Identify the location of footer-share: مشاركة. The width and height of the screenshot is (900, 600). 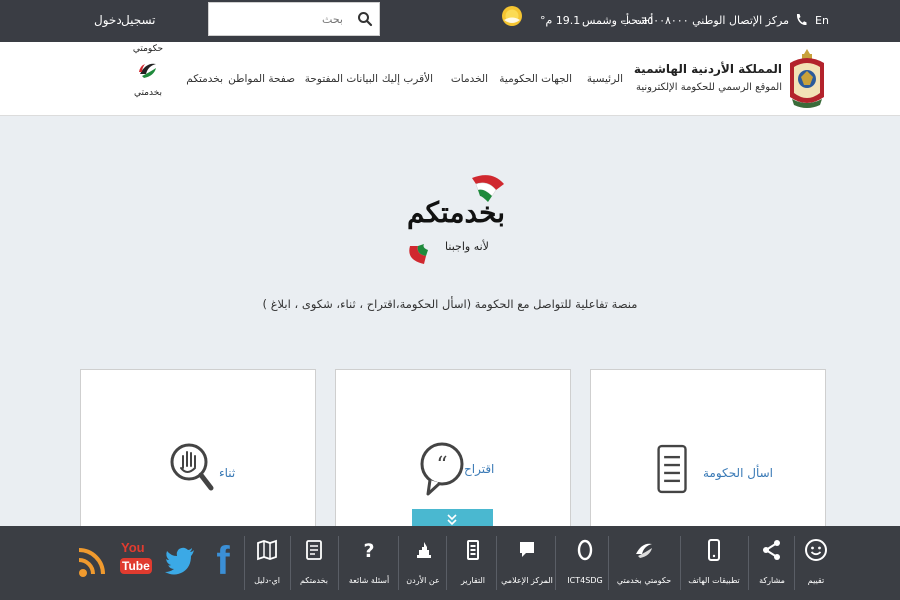
(772, 563).